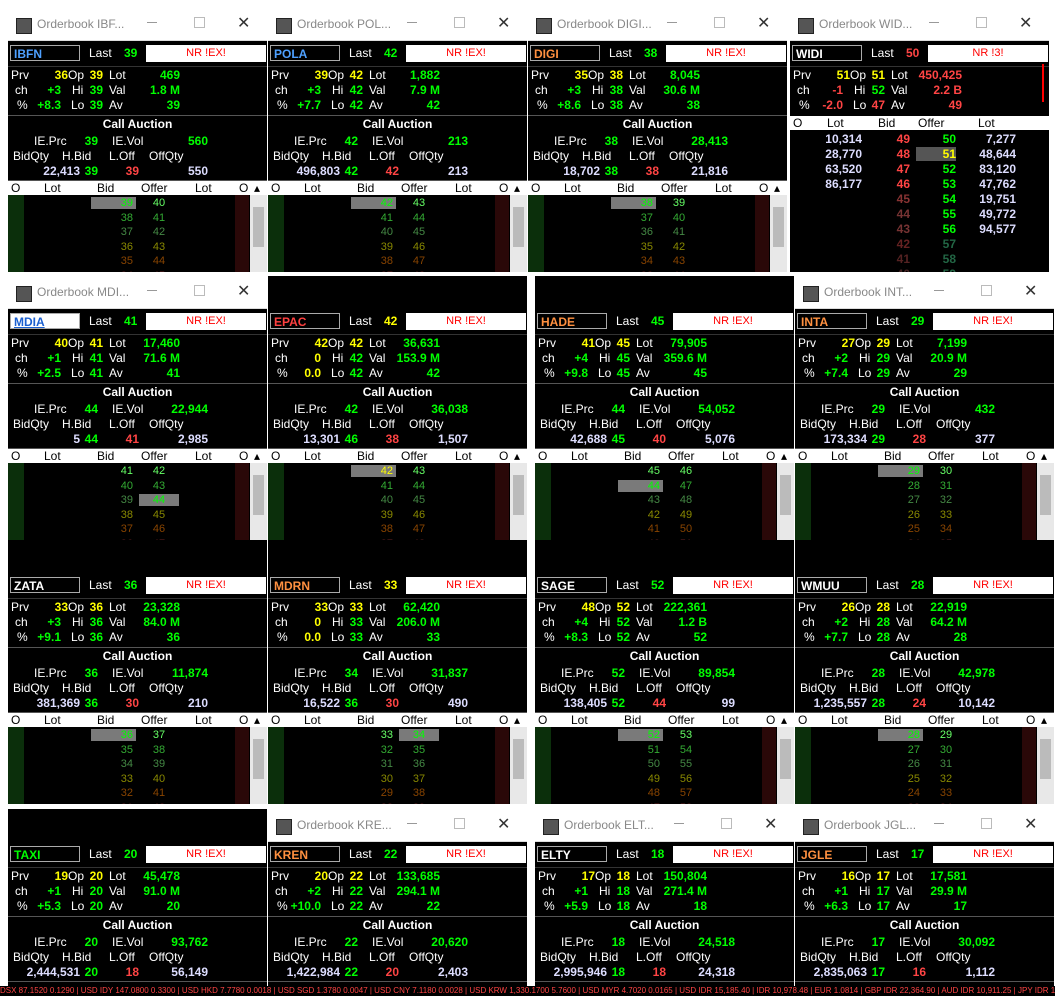 The height and width of the screenshot is (996, 1055). I want to click on bid-price: 25, so click(900, 529).